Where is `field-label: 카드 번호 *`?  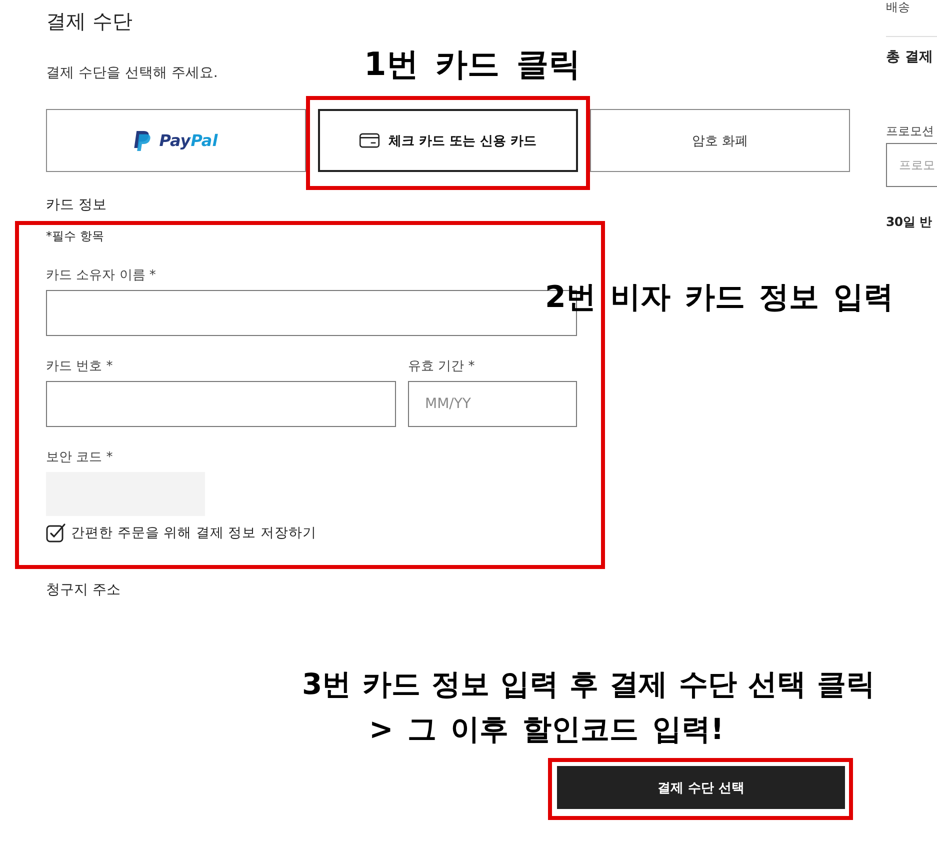
field-label: 카드 번호 * is located at coordinates (79, 367).